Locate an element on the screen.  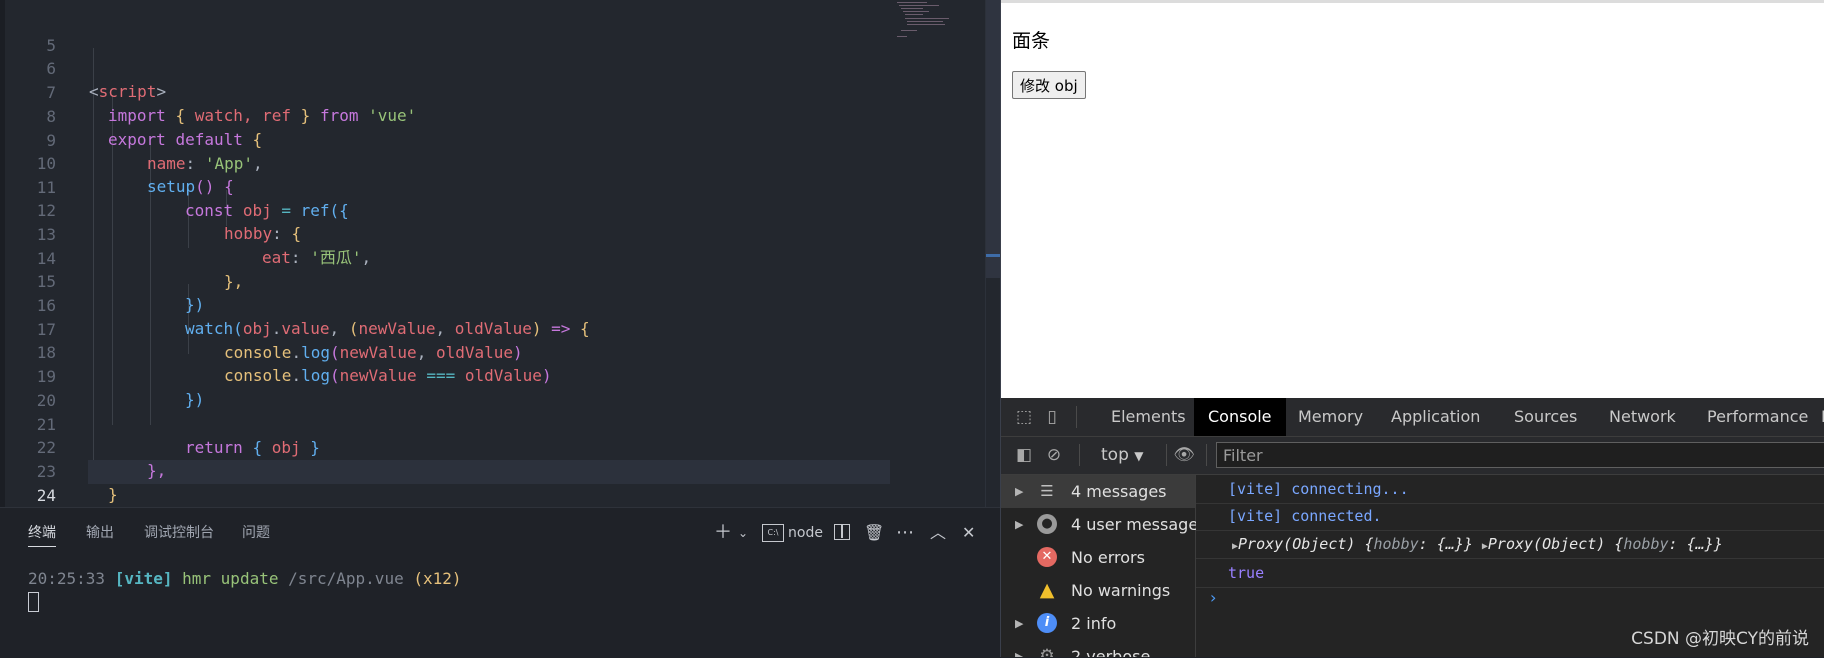
list-icon: ☰ is located at coordinates (1047, 491).